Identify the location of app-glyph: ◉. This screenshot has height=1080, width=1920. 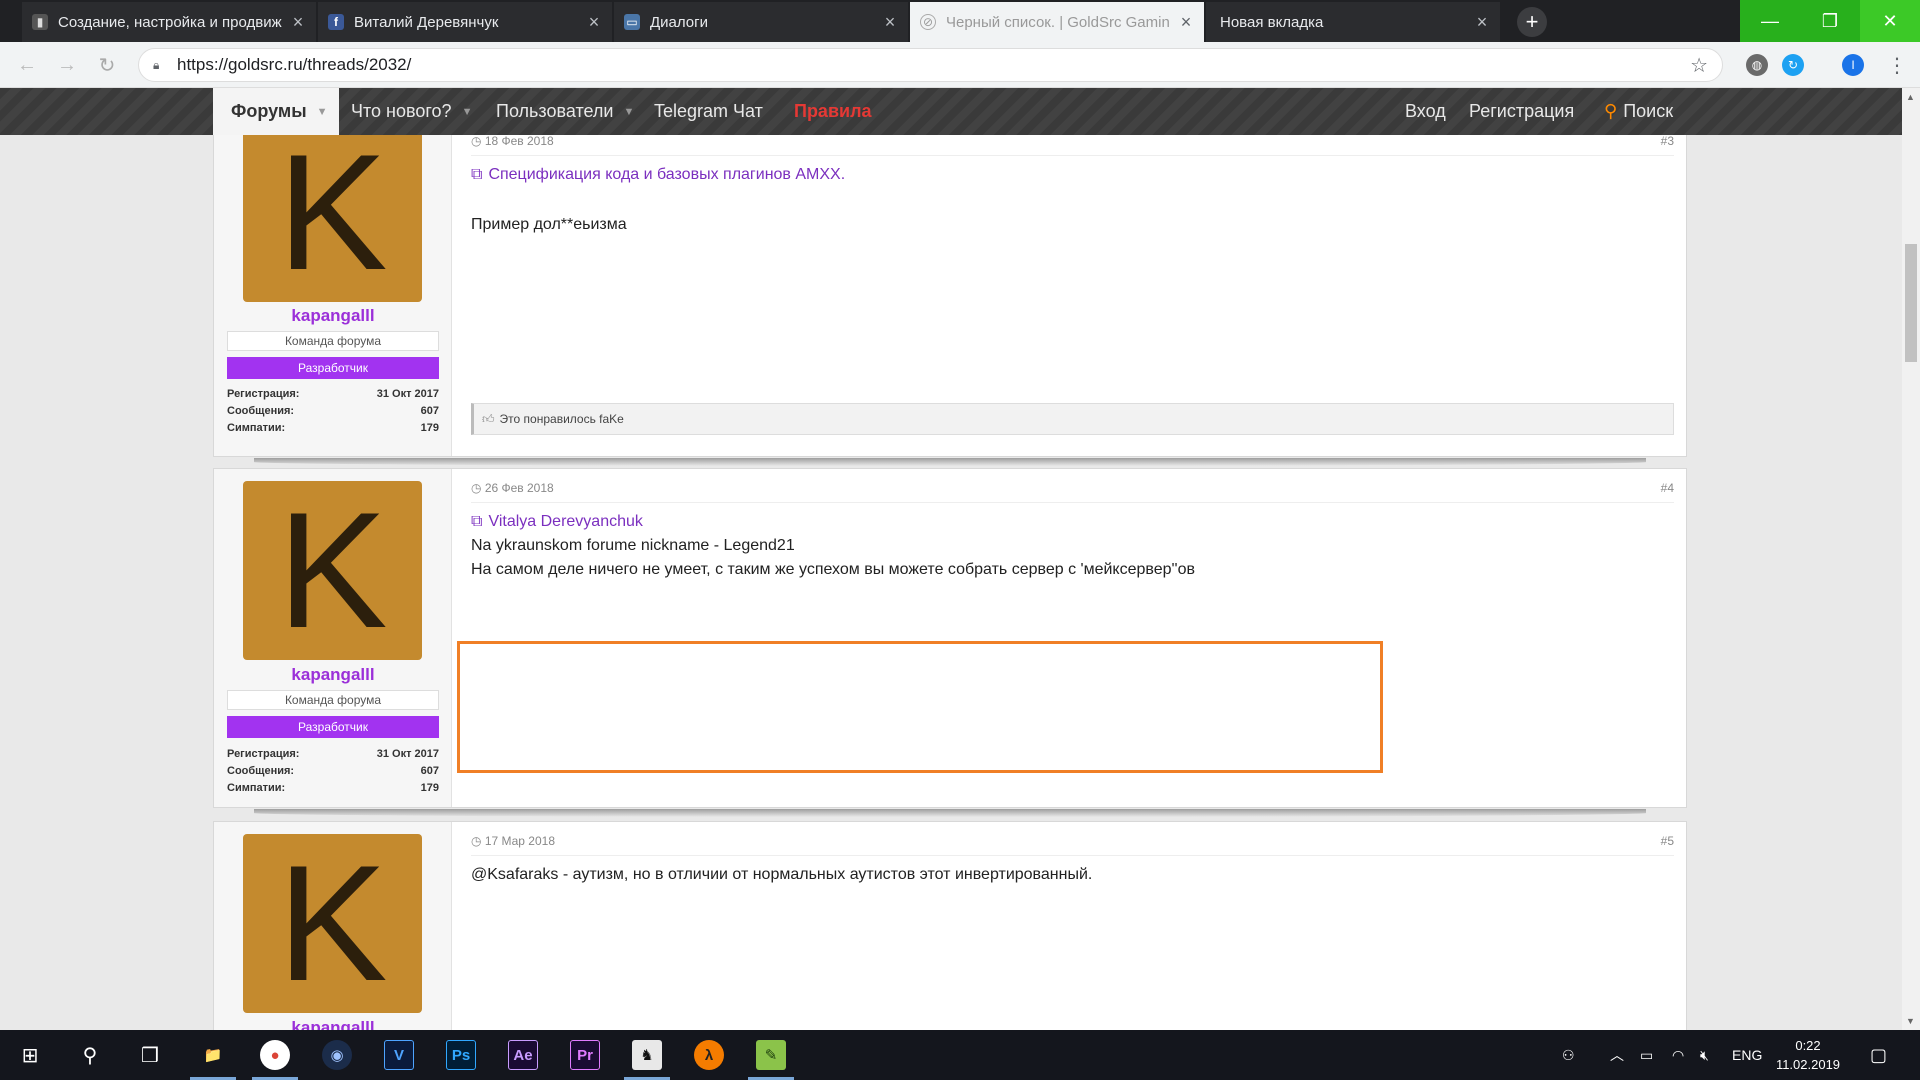
(337, 1055).